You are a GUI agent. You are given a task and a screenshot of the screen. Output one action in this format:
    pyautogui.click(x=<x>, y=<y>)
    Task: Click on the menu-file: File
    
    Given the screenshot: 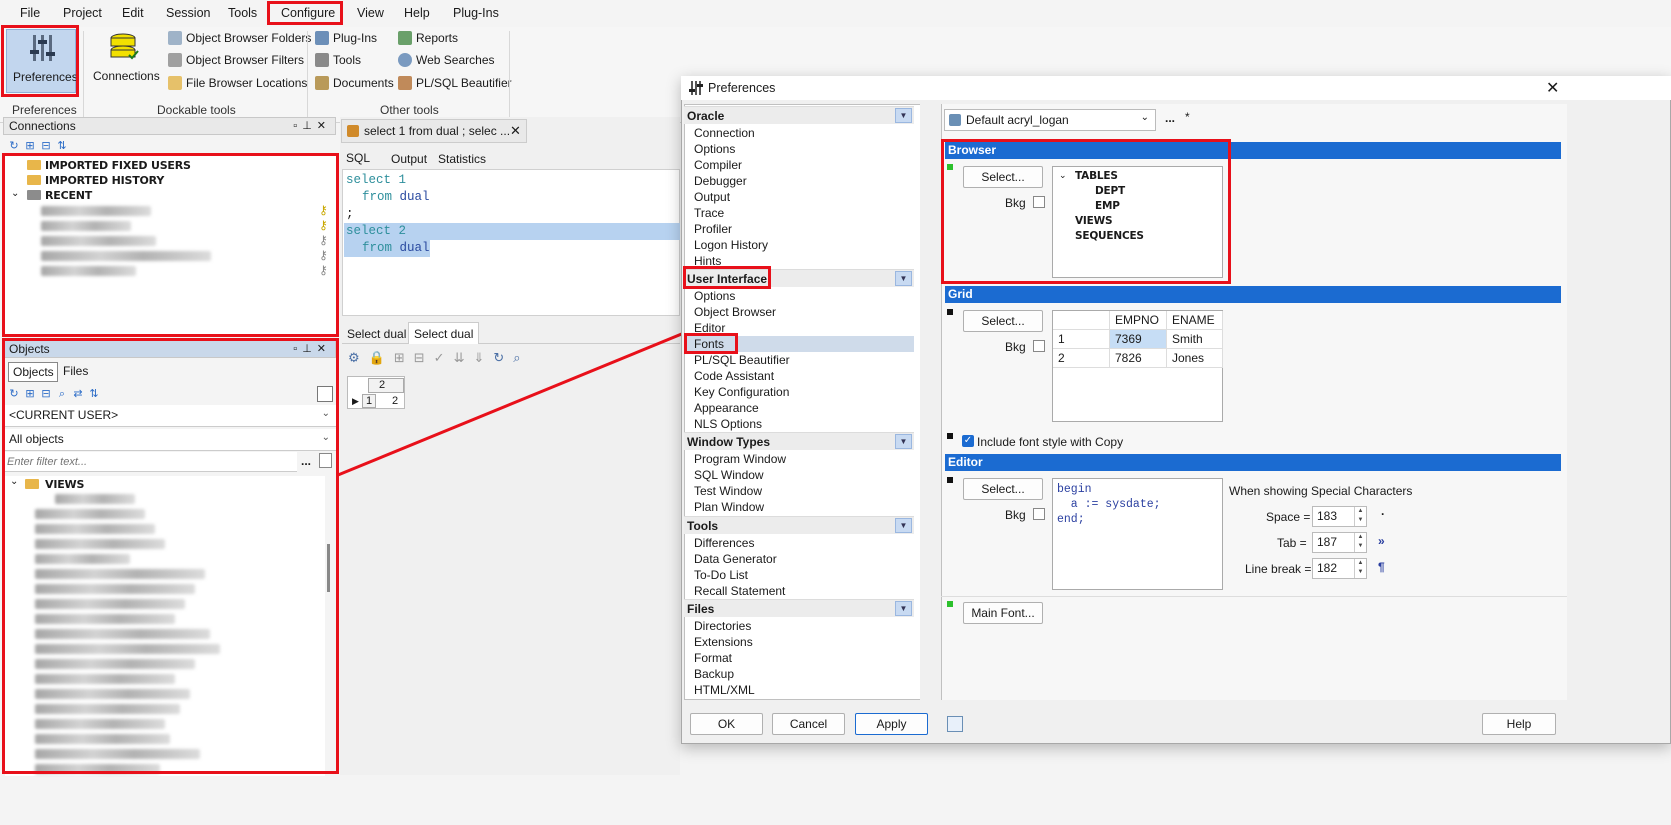 What is the action you would take?
    pyautogui.click(x=30, y=13)
    